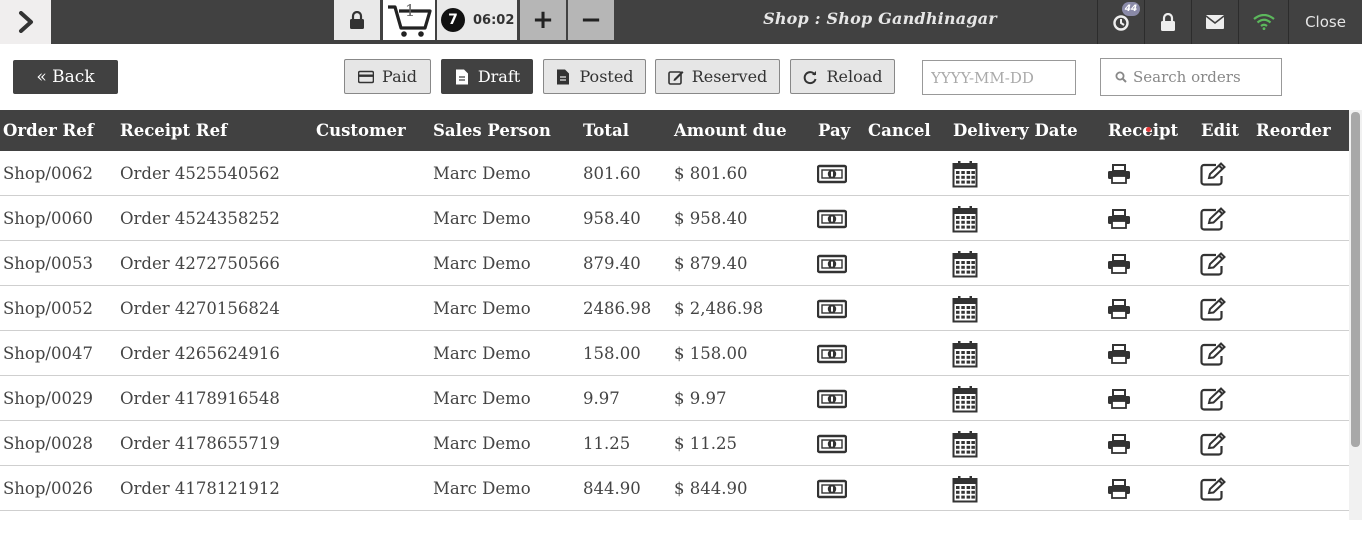 The width and height of the screenshot is (1362, 548). I want to click on order-tab: 7 06:02, so click(477, 20).